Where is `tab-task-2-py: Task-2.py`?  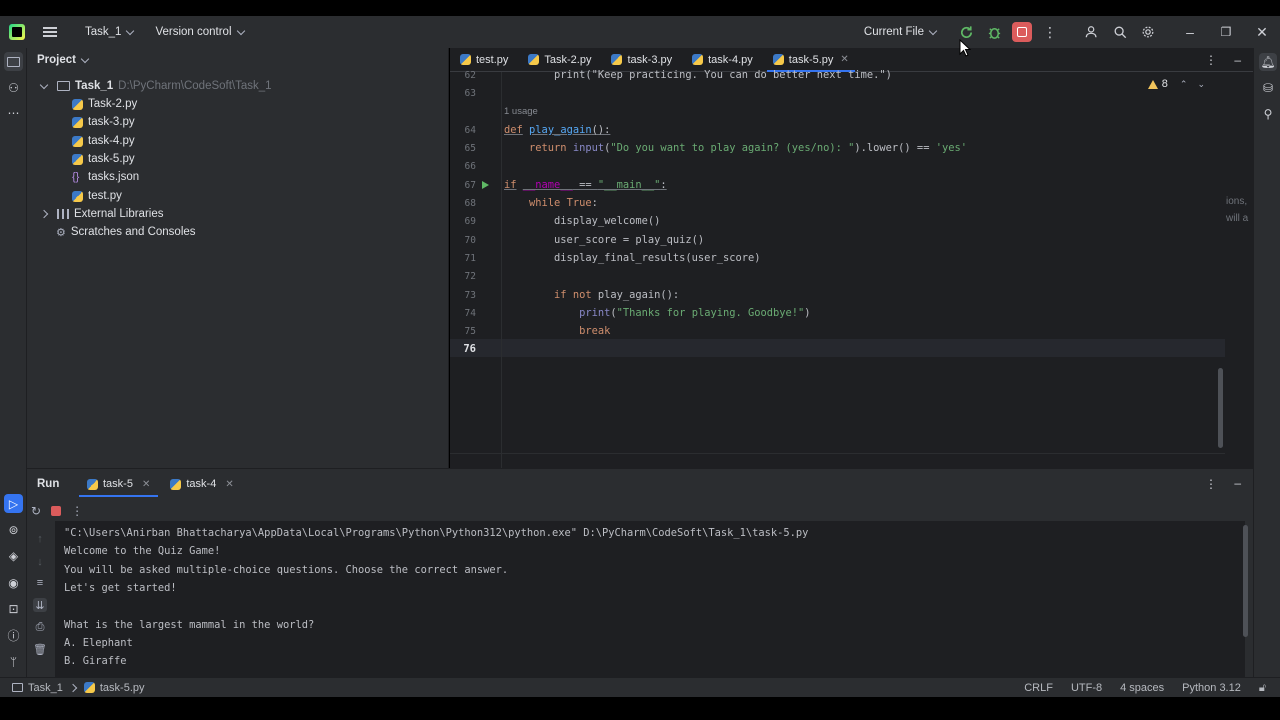
tab-task-2-py: Task-2.py is located at coordinates (559, 60).